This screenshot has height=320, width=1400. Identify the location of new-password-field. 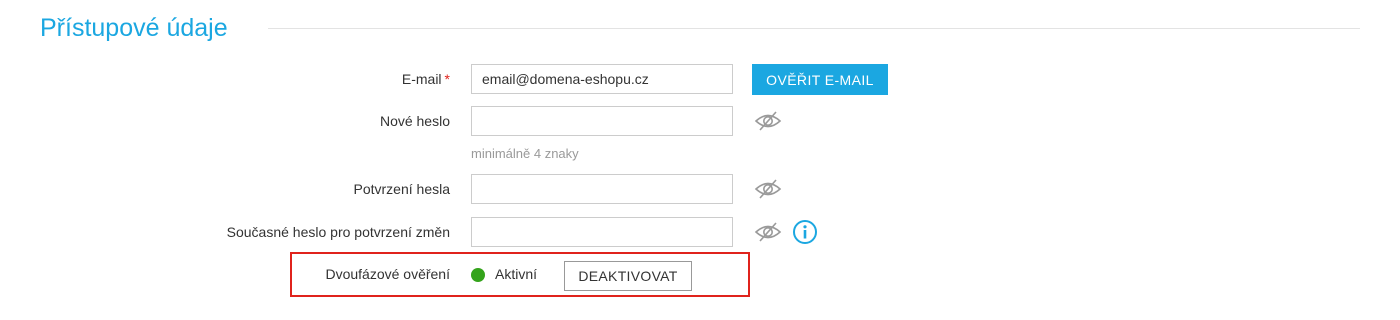
(602, 121).